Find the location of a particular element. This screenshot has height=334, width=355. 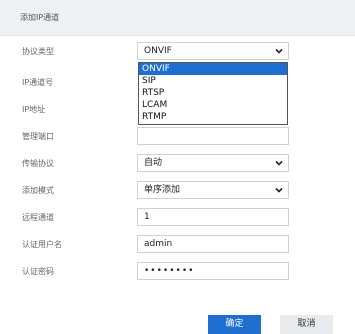

dialog-title: 添加IP通道 is located at coordinates (40, 17).